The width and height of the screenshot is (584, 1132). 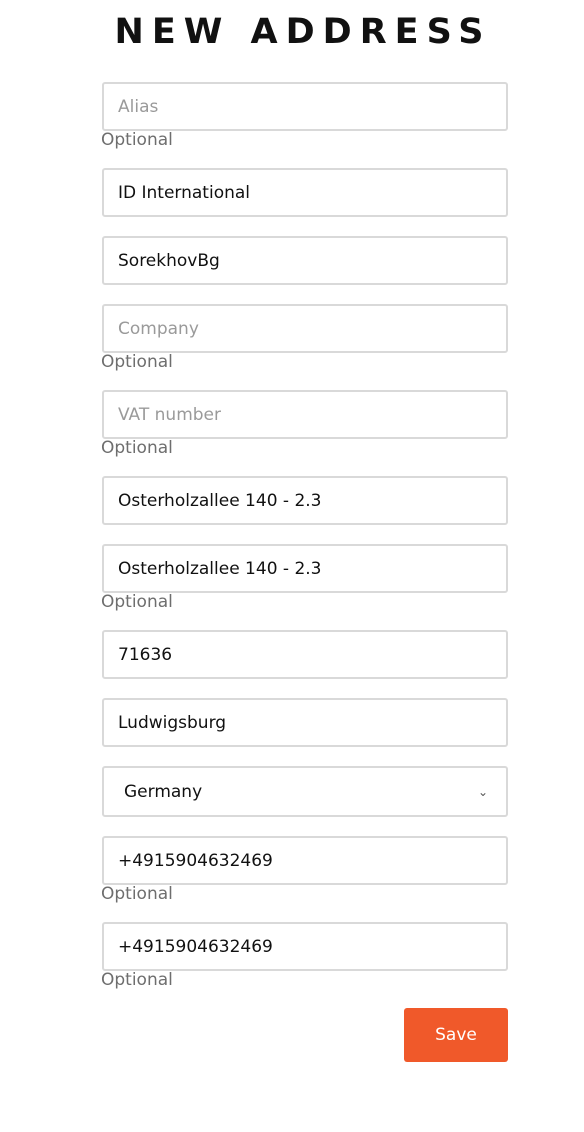 What do you see at coordinates (305, 328) in the screenshot?
I see `company-input` at bounding box center [305, 328].